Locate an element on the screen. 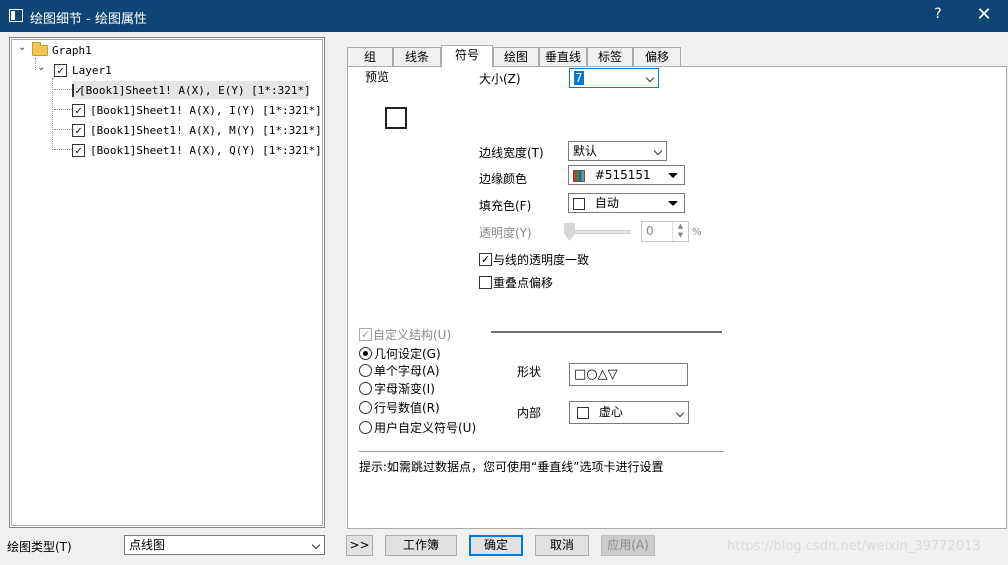 This screenshot has height=565, width=1008. tree-node-plot: [Book1]Sheet1! A(X), Q(Y) [1*:321*] is located at coordinates (197, 150).